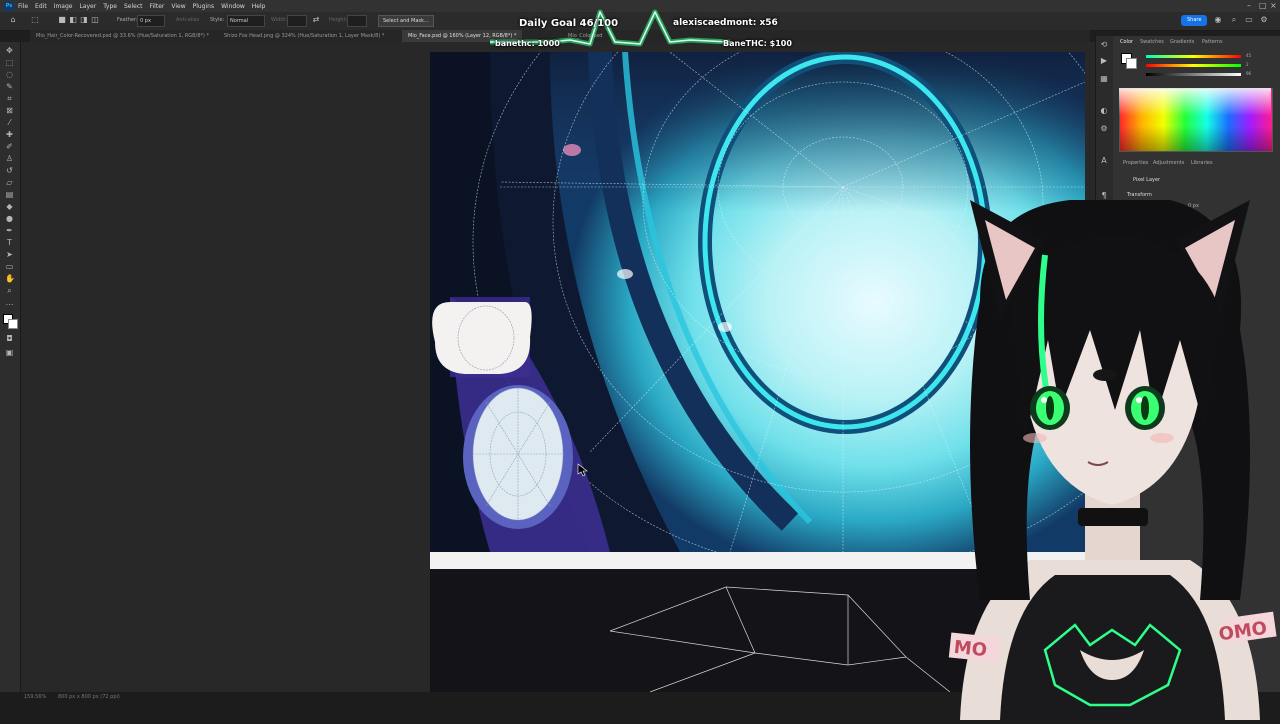 This screenshot has height=724, width=1280. I want to click on tab-color: Color, so click(1126, 42).